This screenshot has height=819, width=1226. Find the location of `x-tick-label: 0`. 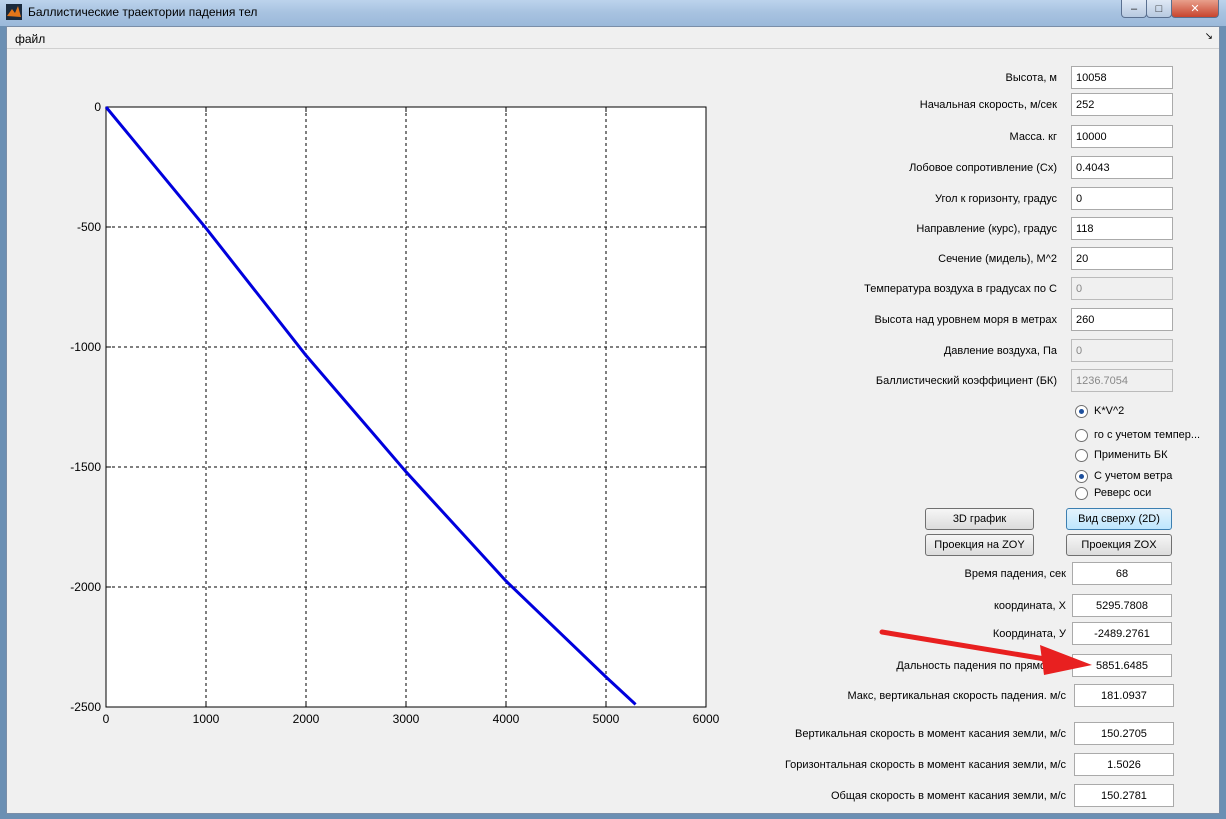

x-tick-label: 0 is located at coordinates (106, 719).